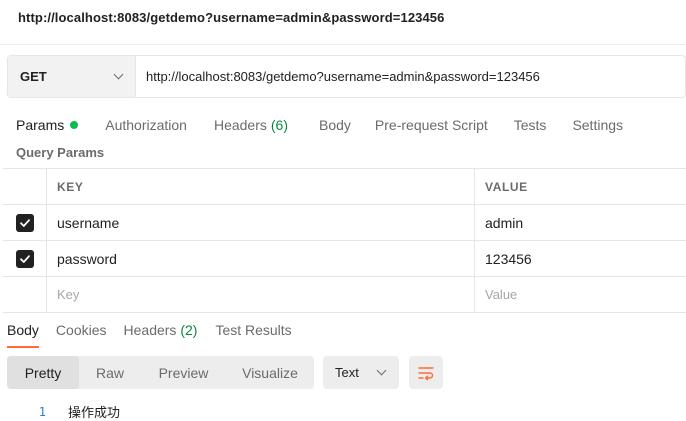 The height and width of the screenshot is (421, 686). Describe the element at coordinates (60, 411) in the screenshot. I see `response-body-line: 1 操作成功` at that location.